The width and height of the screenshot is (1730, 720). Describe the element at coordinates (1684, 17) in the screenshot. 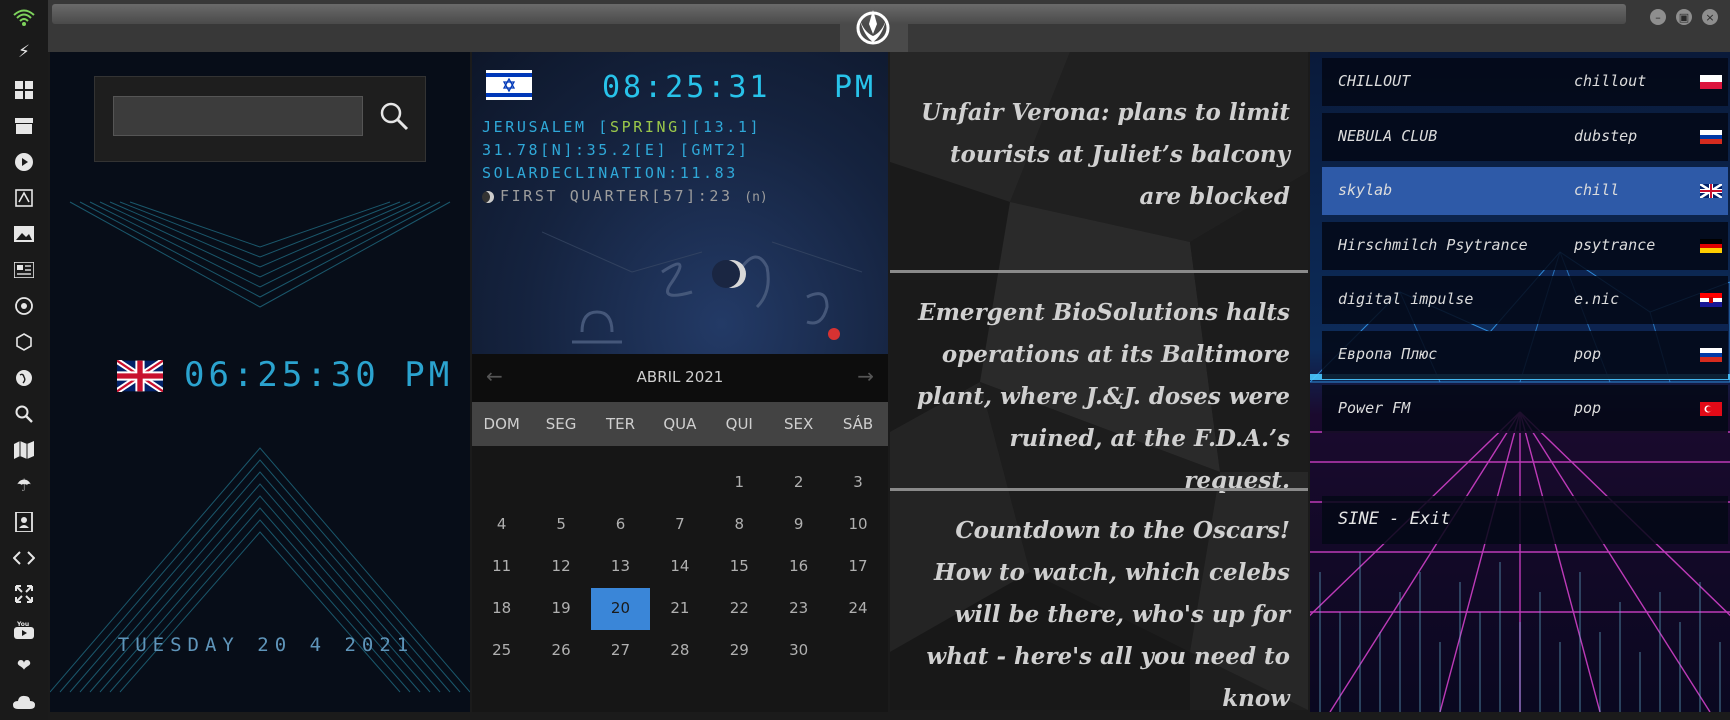

I see `maximize-button: ▣` at that location.